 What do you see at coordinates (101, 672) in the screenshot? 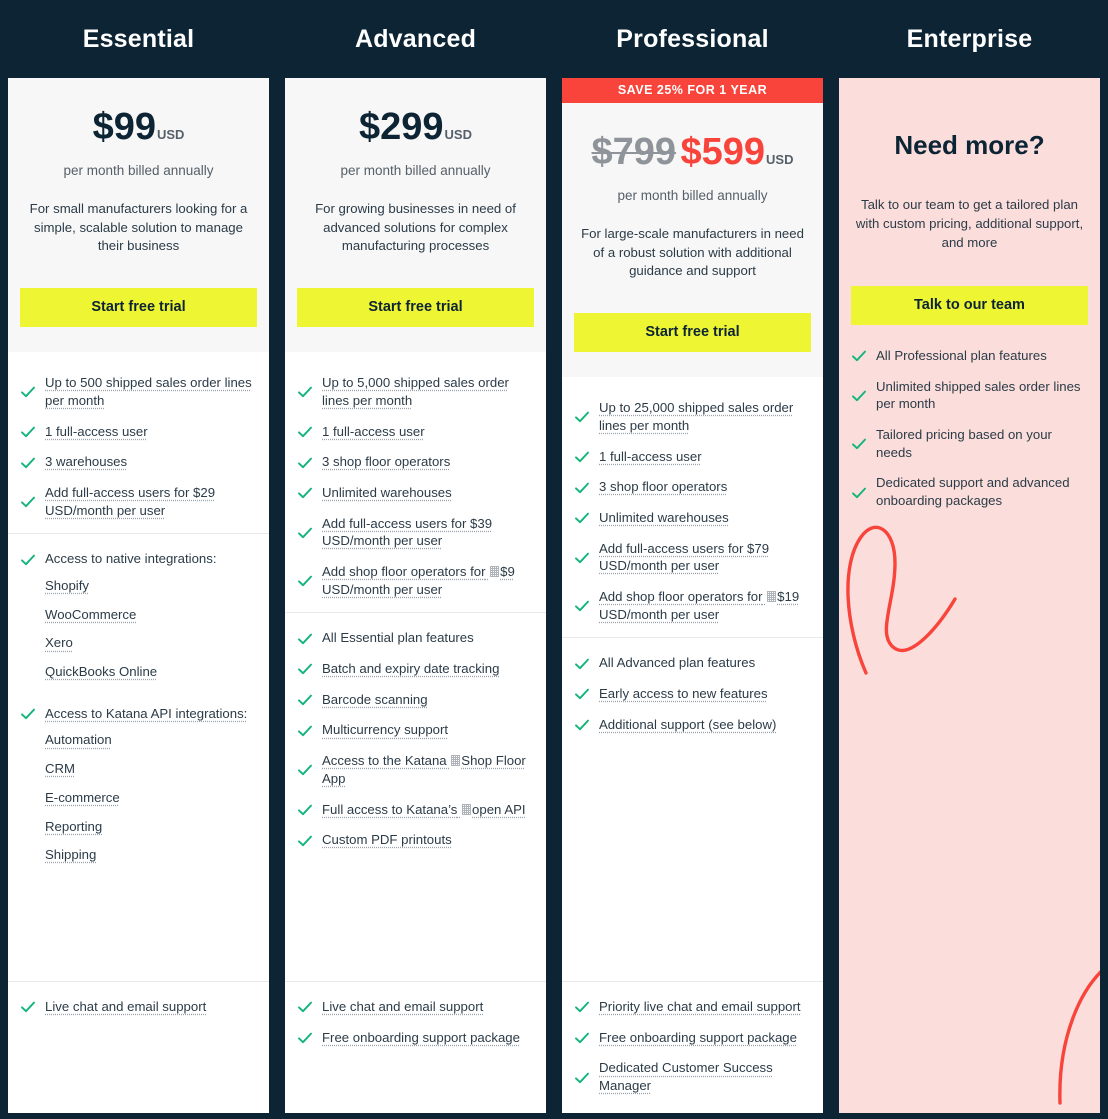
I see `list-item: QuickBooks Online` at bounding box center [101, 672].